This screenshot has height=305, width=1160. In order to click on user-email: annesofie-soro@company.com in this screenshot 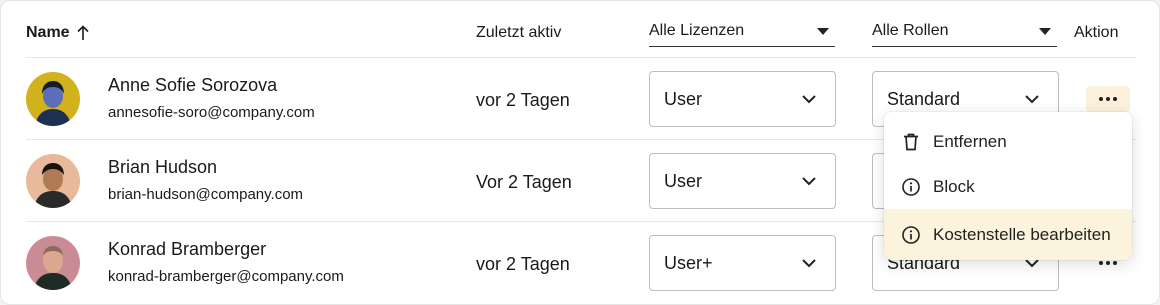, I will do `click(211, 112)`.